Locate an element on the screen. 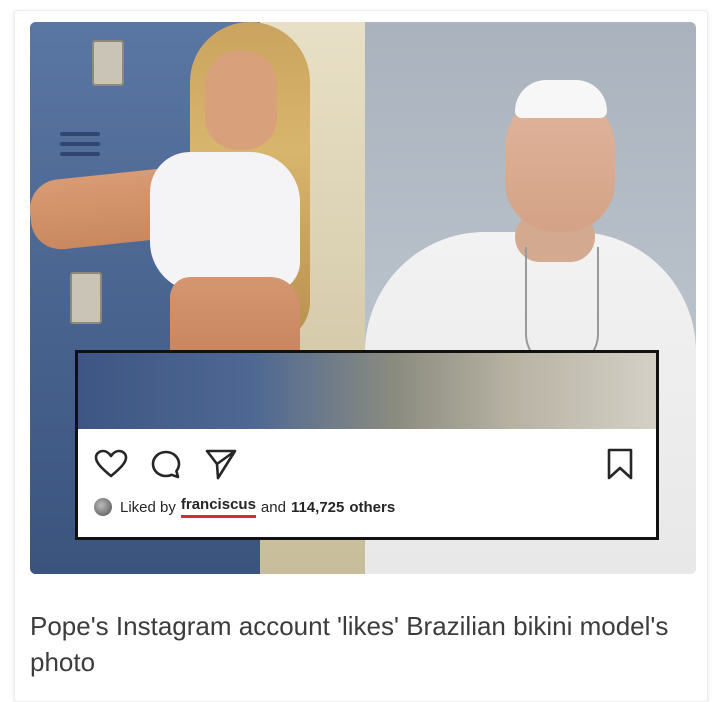 This screenshot has width=720, height=702. heart-icon is located at coordinates (111, 464).